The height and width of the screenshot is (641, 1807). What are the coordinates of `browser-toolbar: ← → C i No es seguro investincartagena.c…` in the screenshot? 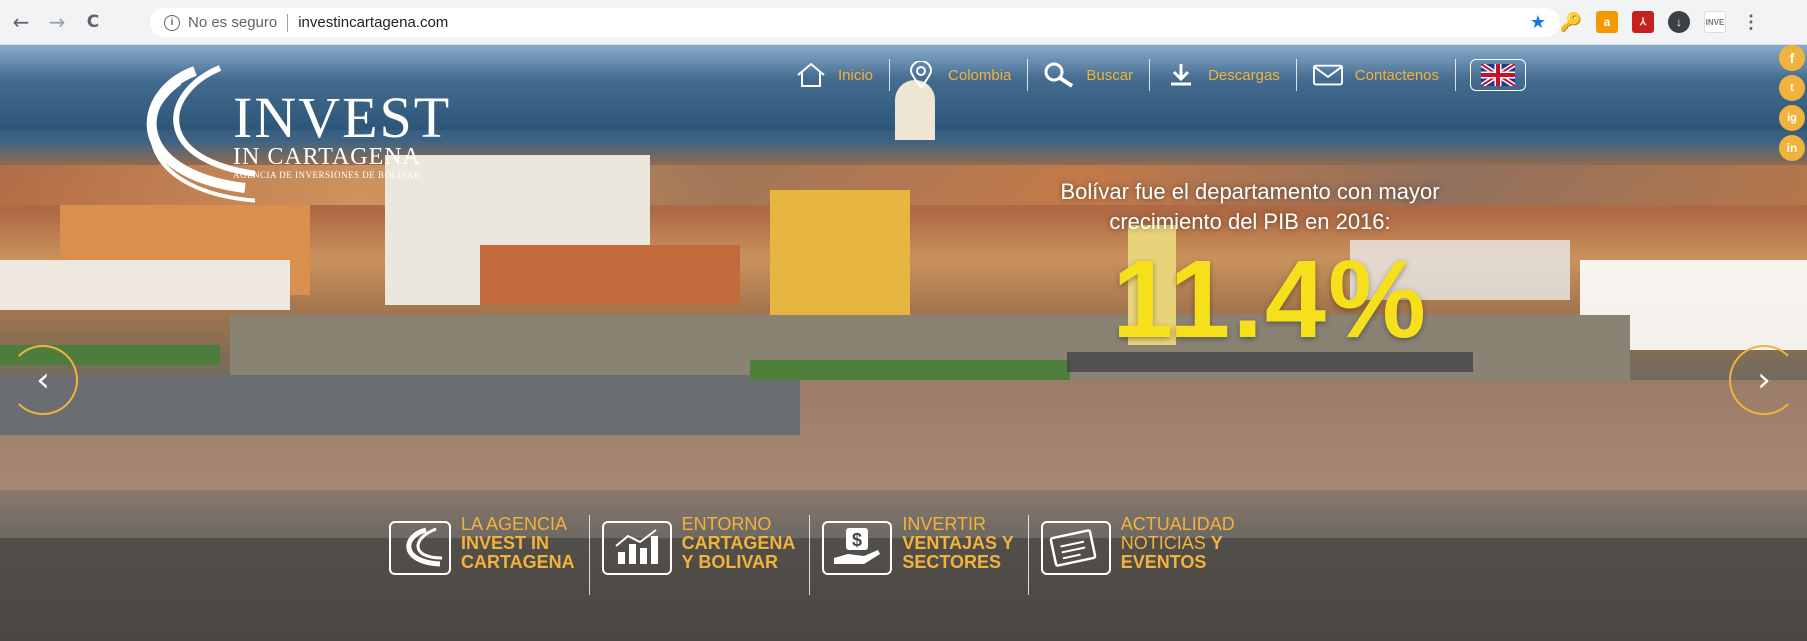 It's located at (903, 22).